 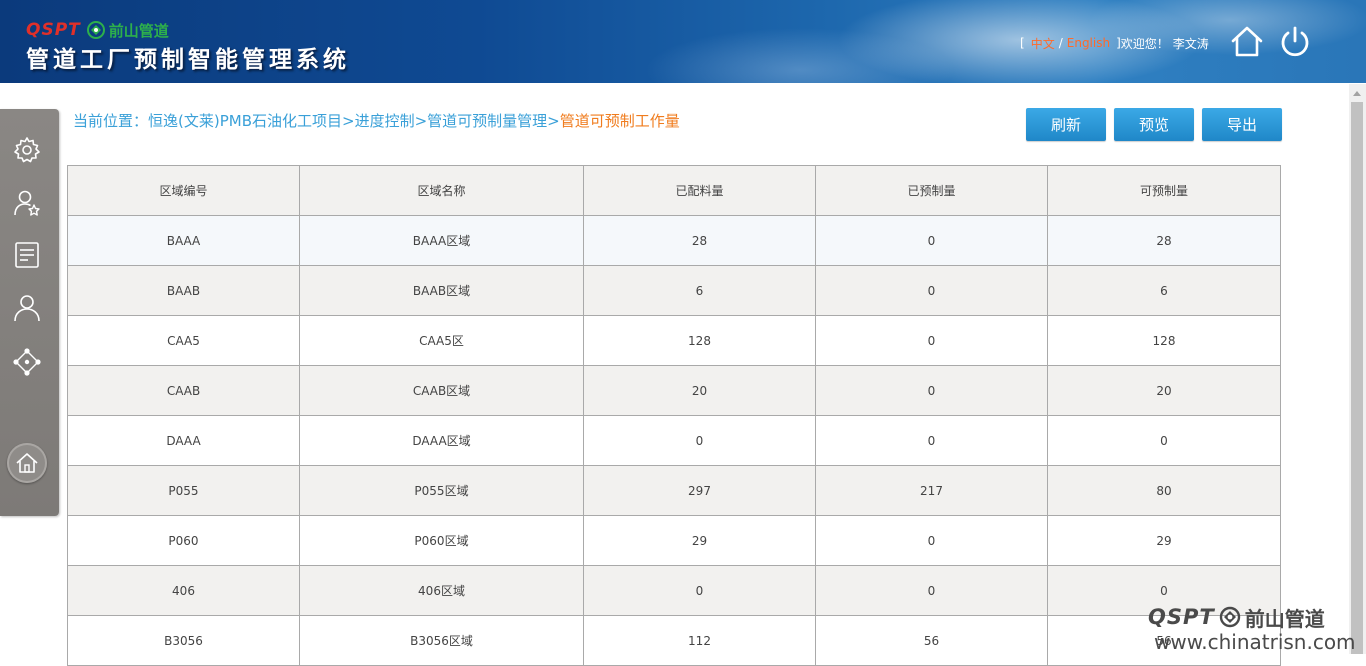 I want to click on lang-bracket-open: [, so click(x=1022, y=43).